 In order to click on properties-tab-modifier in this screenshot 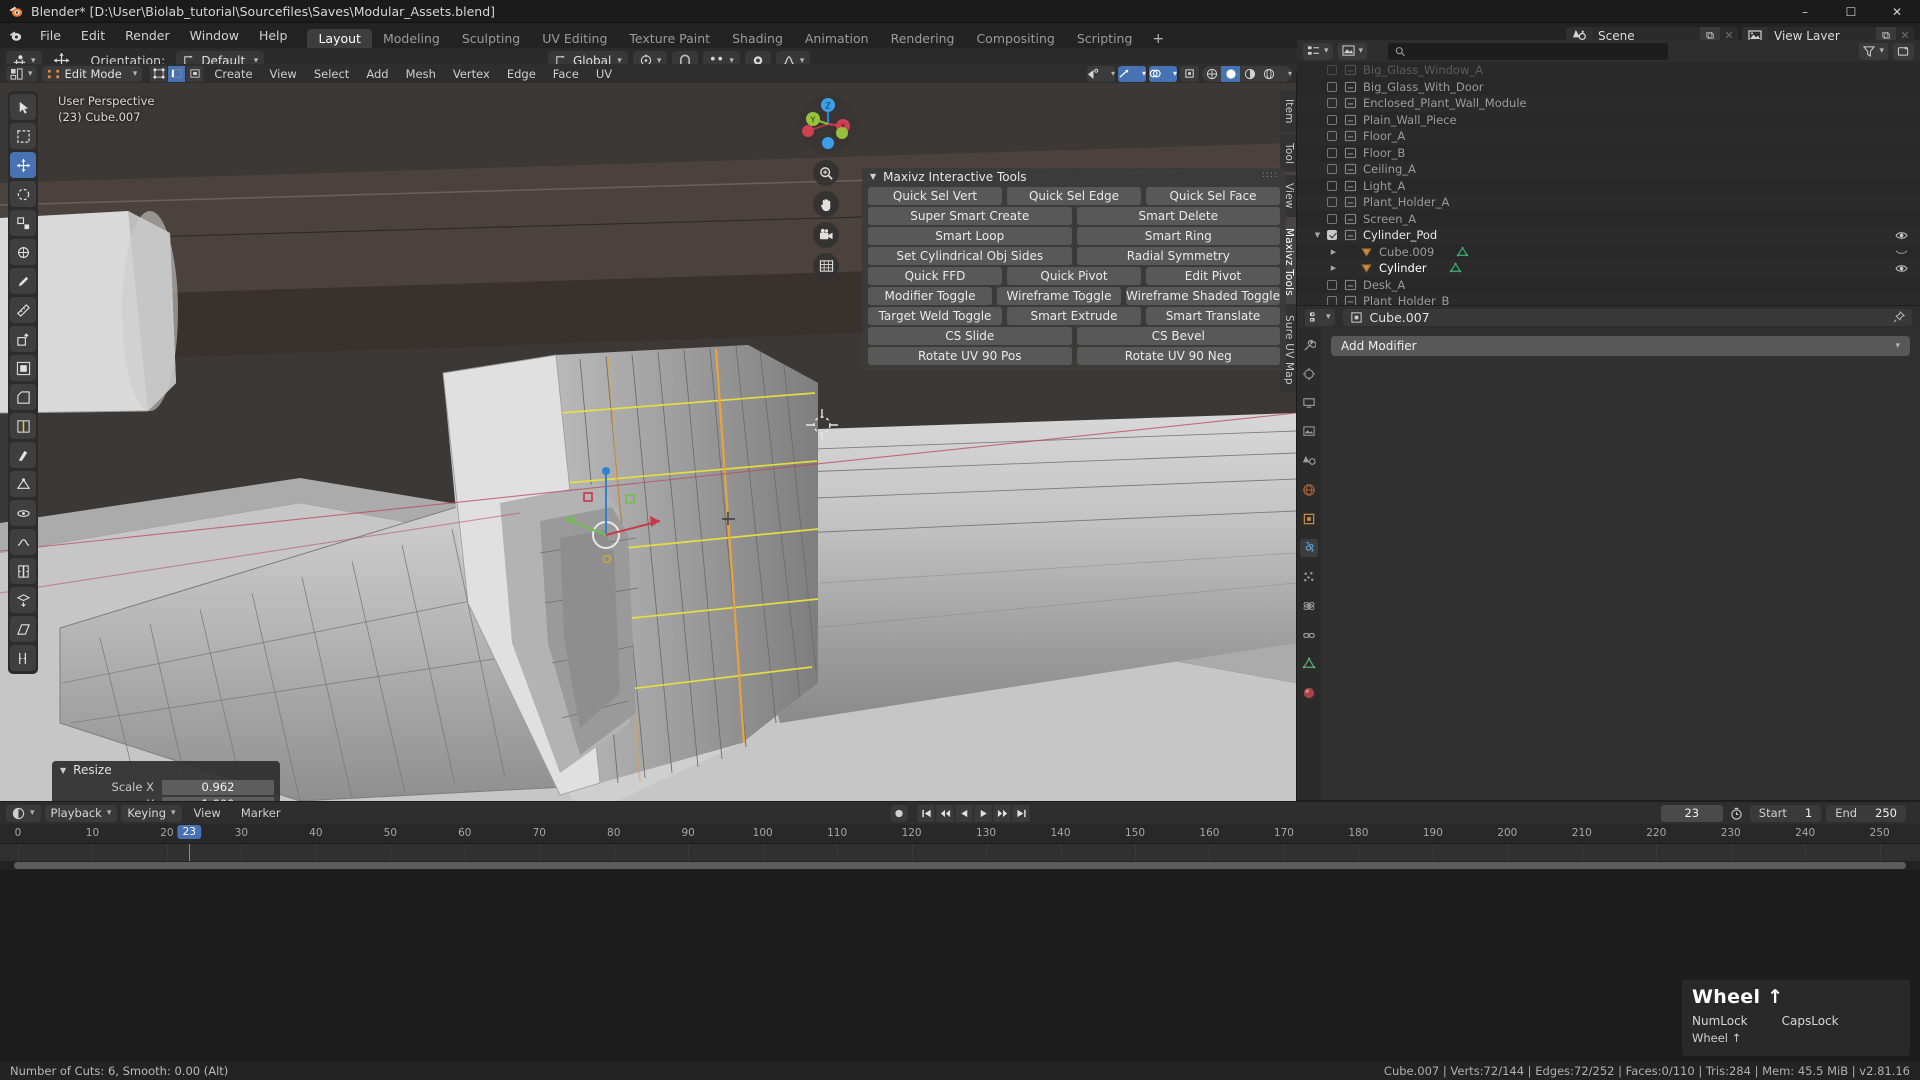, I will do `click(1309, 548)`.